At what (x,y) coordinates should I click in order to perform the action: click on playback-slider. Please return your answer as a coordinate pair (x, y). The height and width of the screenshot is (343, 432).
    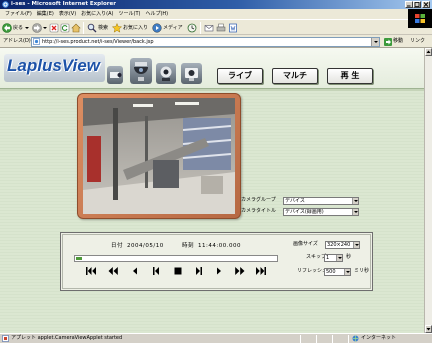
    Looking at the image, I should click on (176, 258).